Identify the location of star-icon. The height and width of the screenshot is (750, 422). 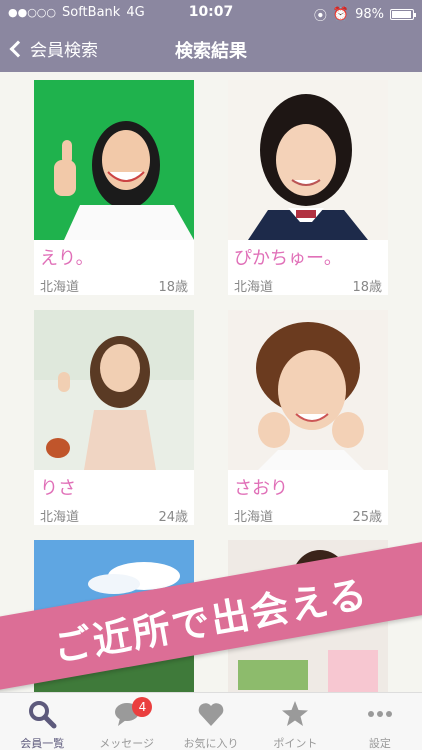
(295, 713).